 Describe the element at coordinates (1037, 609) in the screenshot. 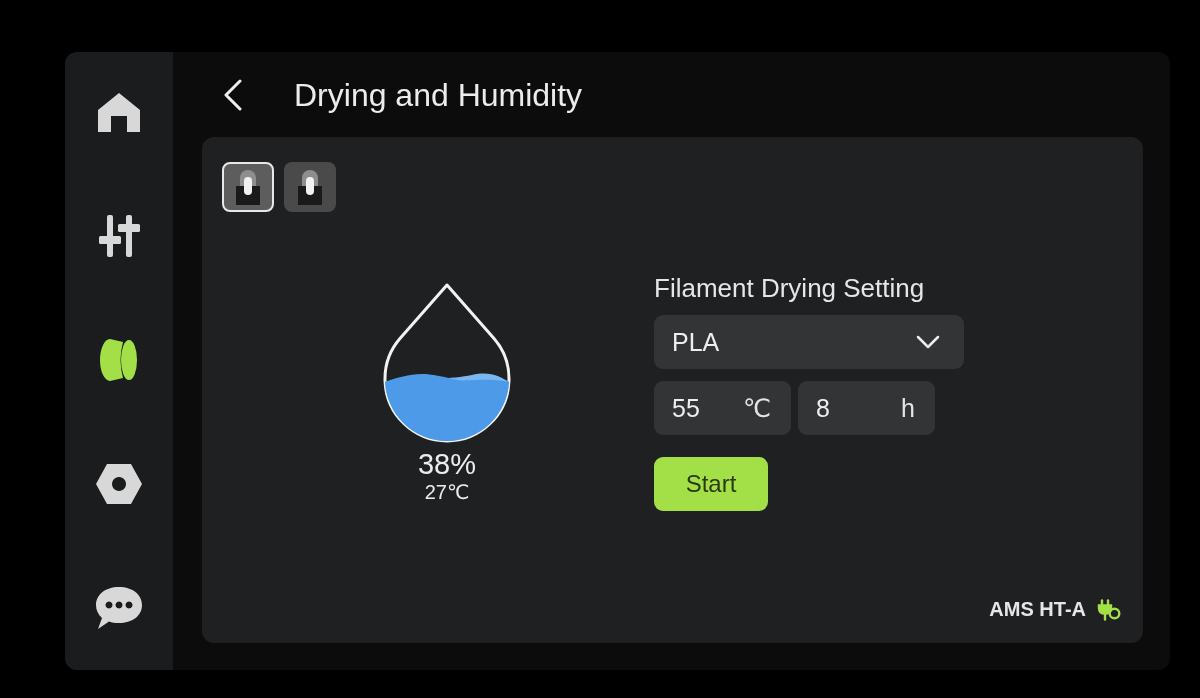

I see `device-name: AMS HT-A` at that location.